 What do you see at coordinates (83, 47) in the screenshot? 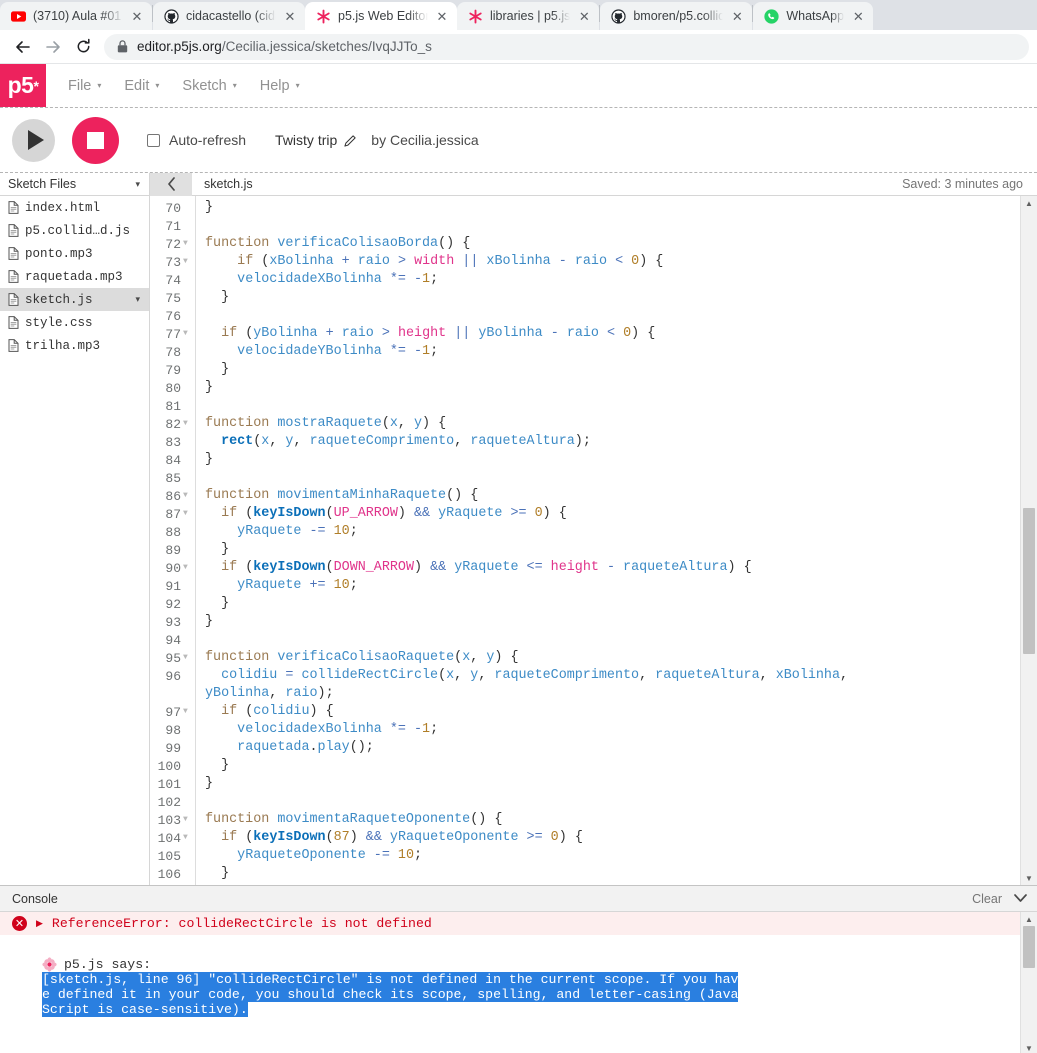
I see `reload-button` at bounding box center [83, 47].